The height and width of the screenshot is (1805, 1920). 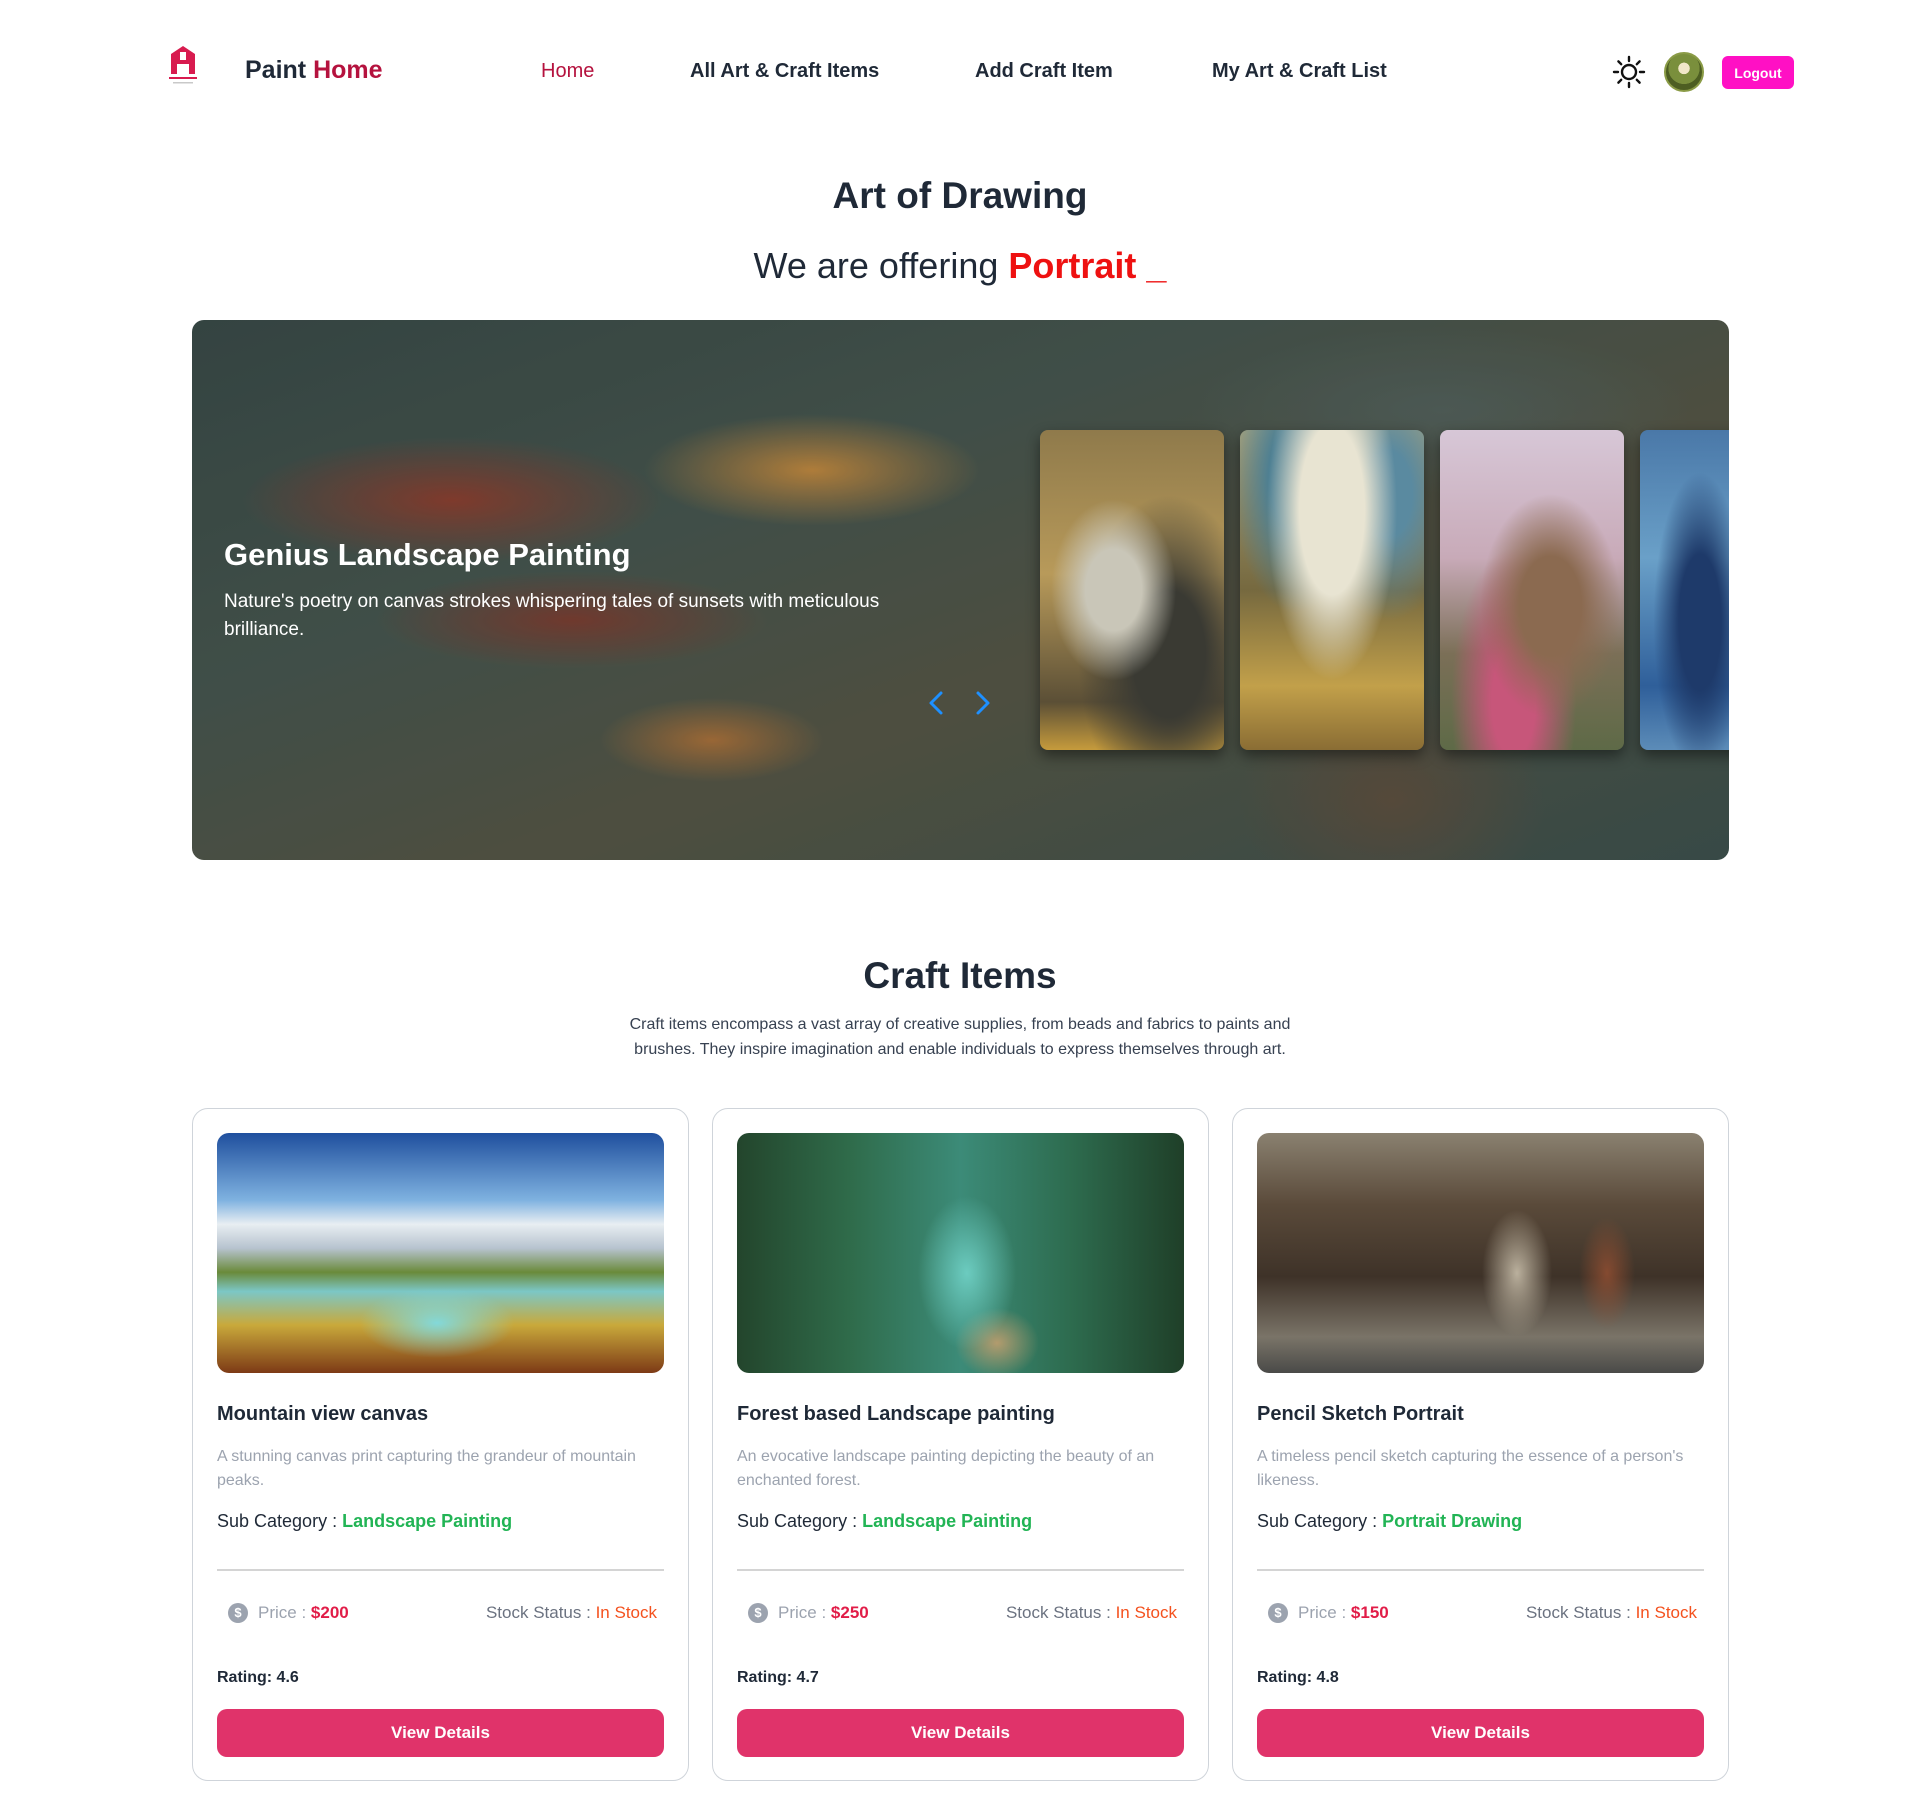 I want to click on price: Price : $250, so click(x=823, y=1613).